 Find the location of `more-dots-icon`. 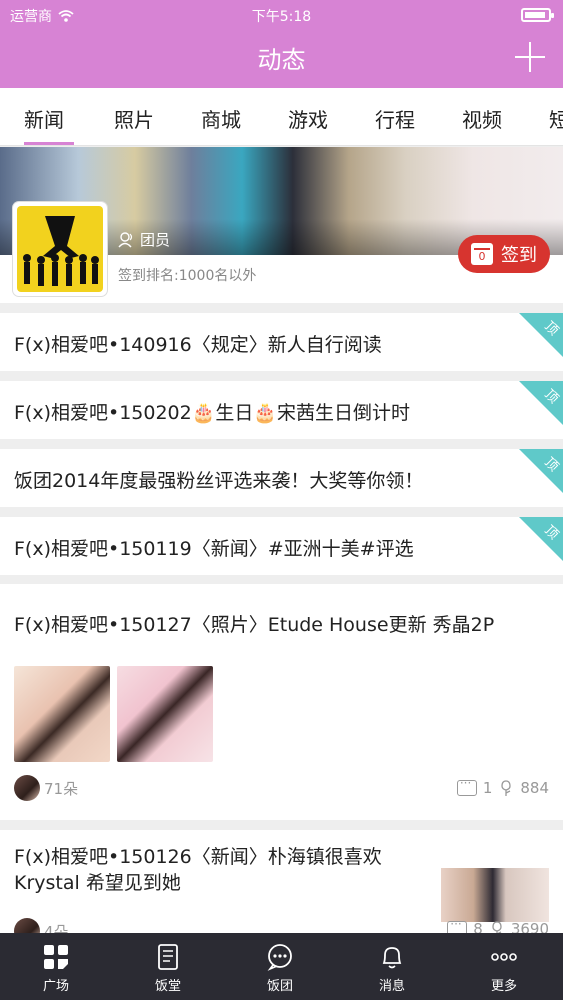

more-dots-icon is located at coordinates (504, 957).